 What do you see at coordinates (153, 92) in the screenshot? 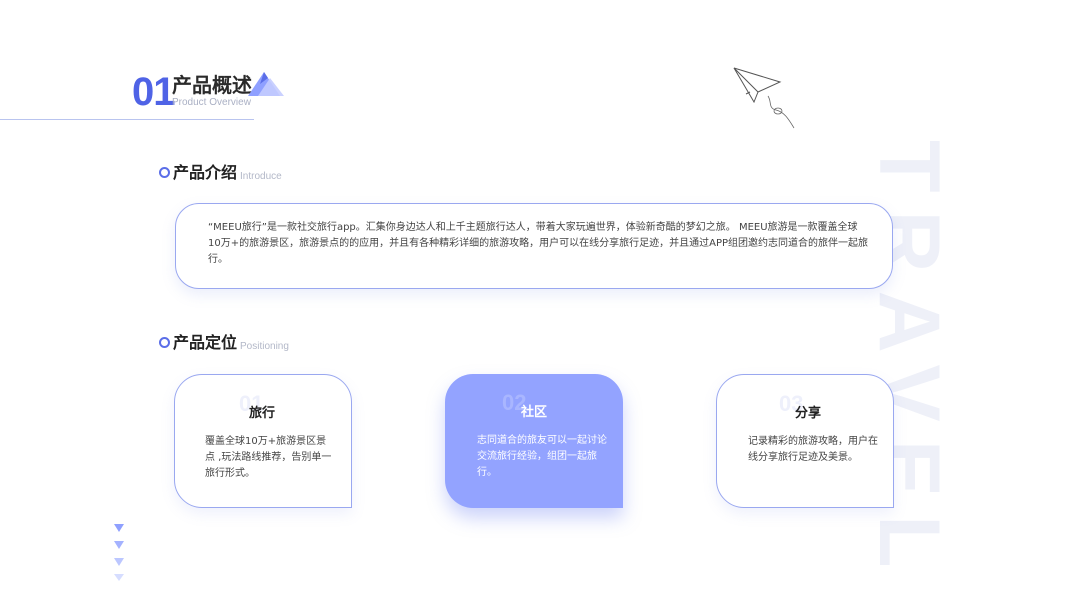
I see `section-number: 01` at bounding box center [153, 92].